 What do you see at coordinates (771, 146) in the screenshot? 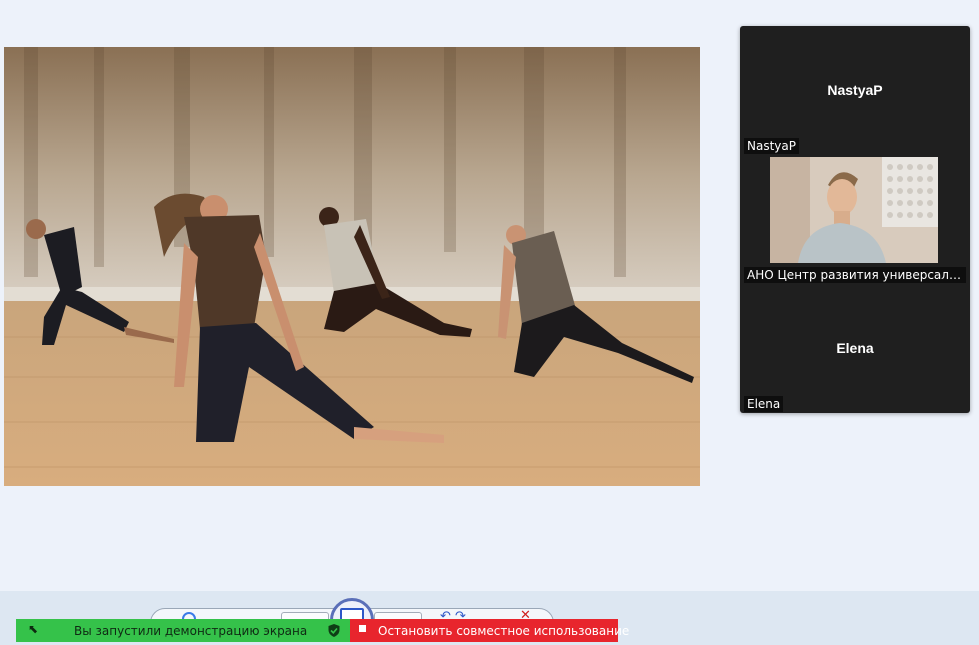
I see `participant-name-caption: NastyaP` at bounding box center [771, 146].